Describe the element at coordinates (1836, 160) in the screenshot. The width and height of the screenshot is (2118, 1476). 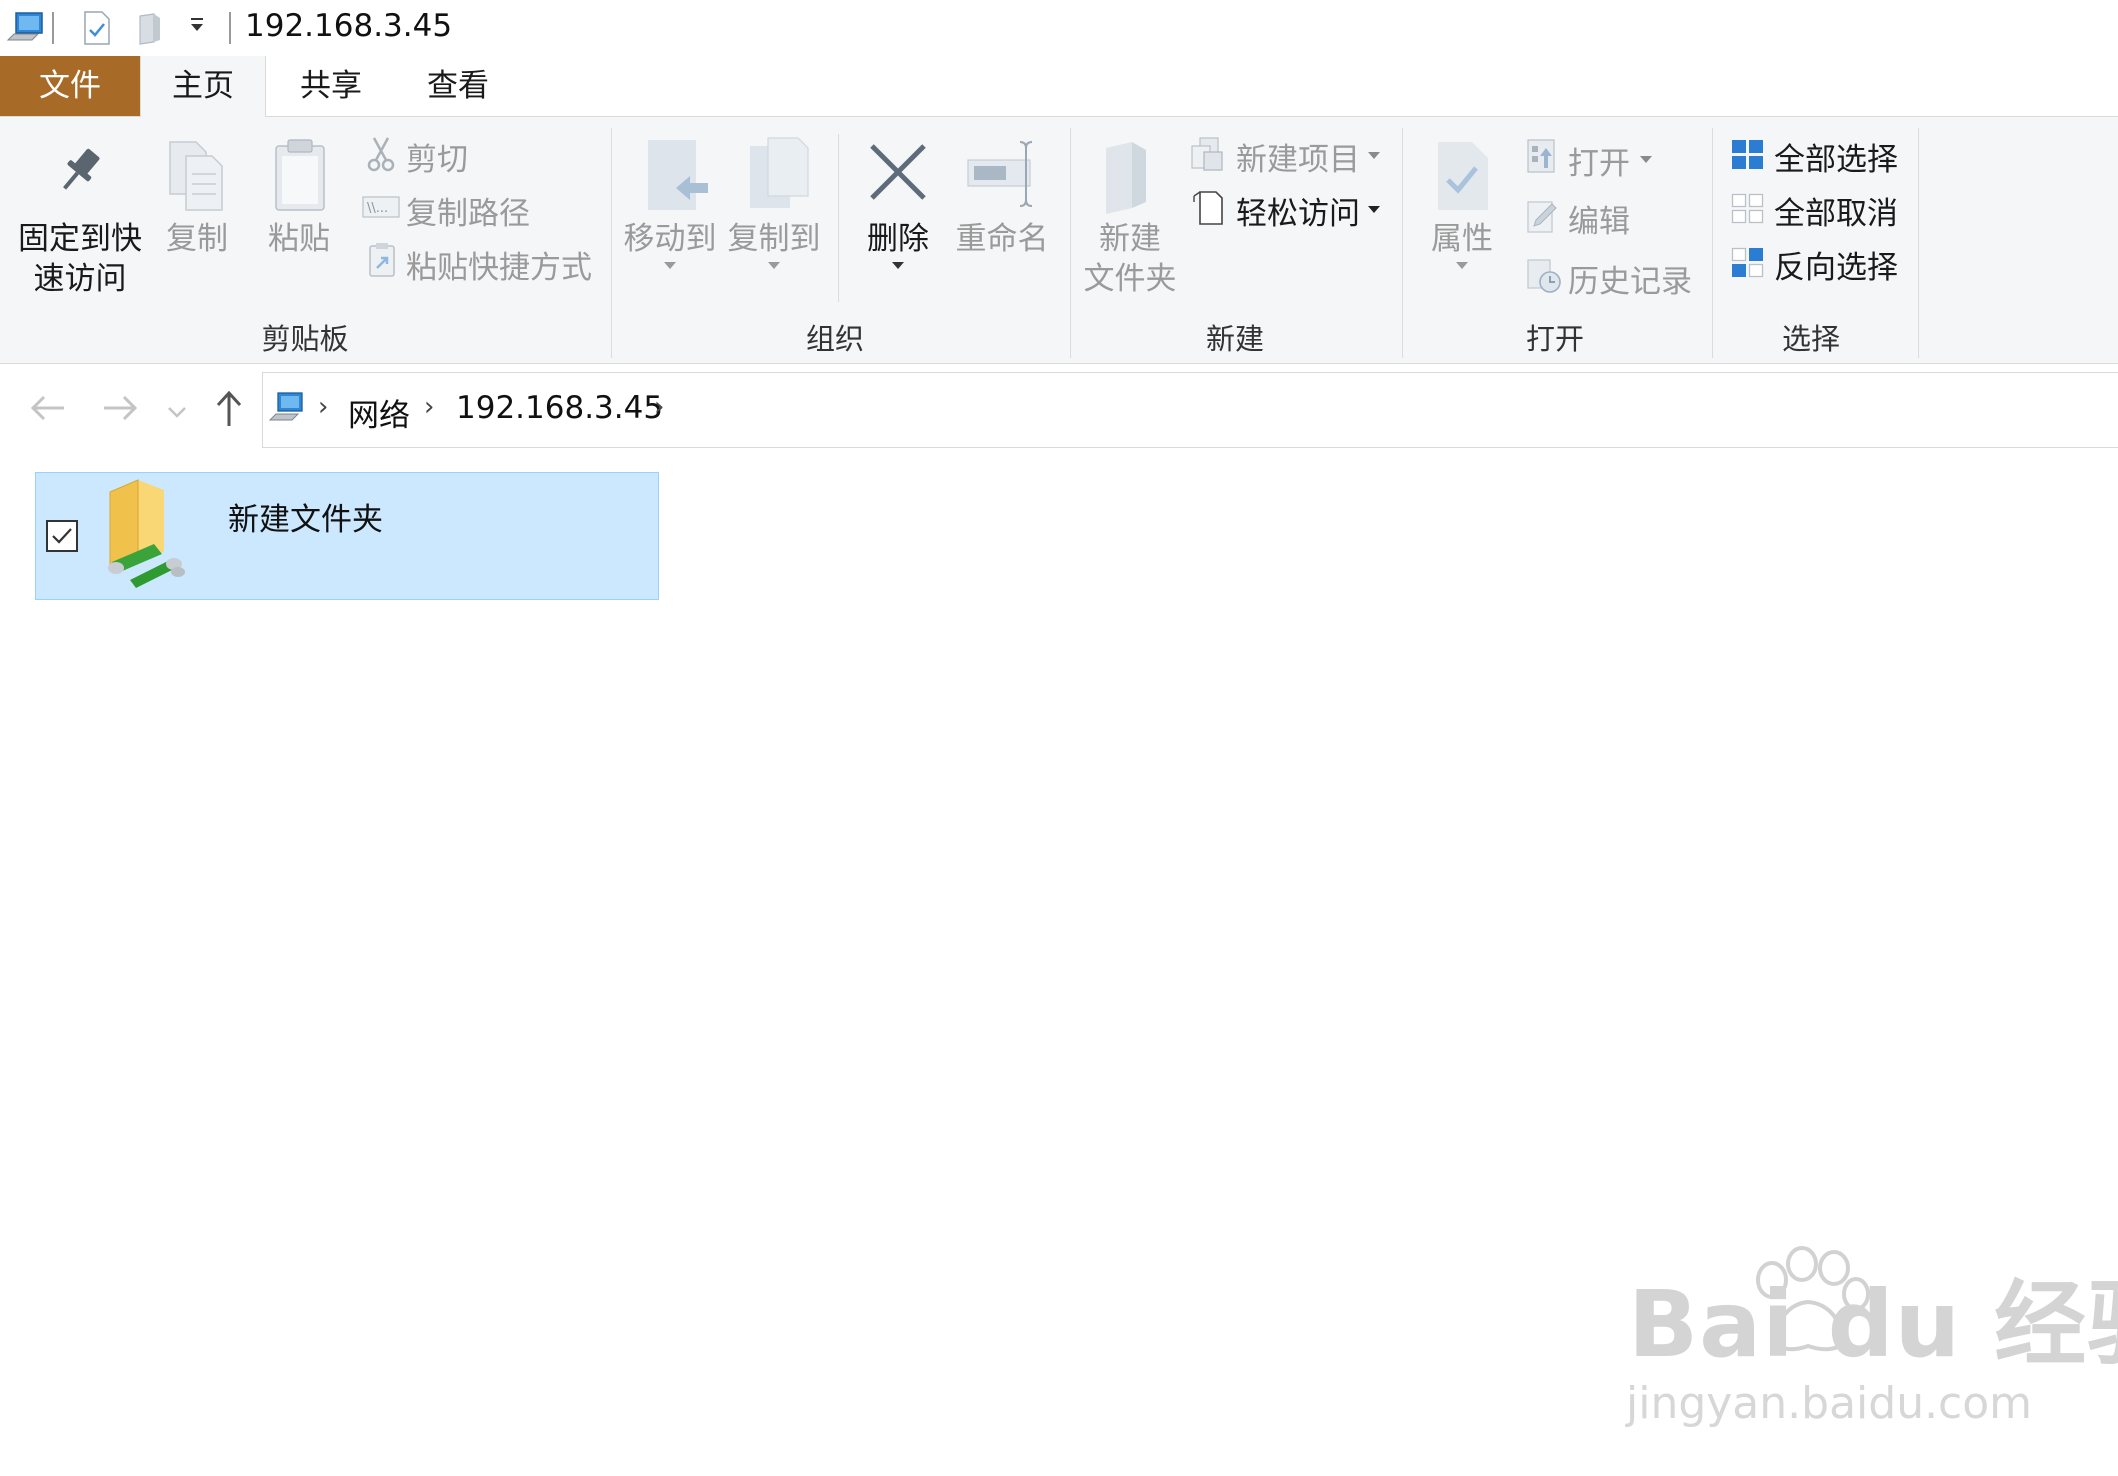
I see `select-all-label: 全部选择` at that location.